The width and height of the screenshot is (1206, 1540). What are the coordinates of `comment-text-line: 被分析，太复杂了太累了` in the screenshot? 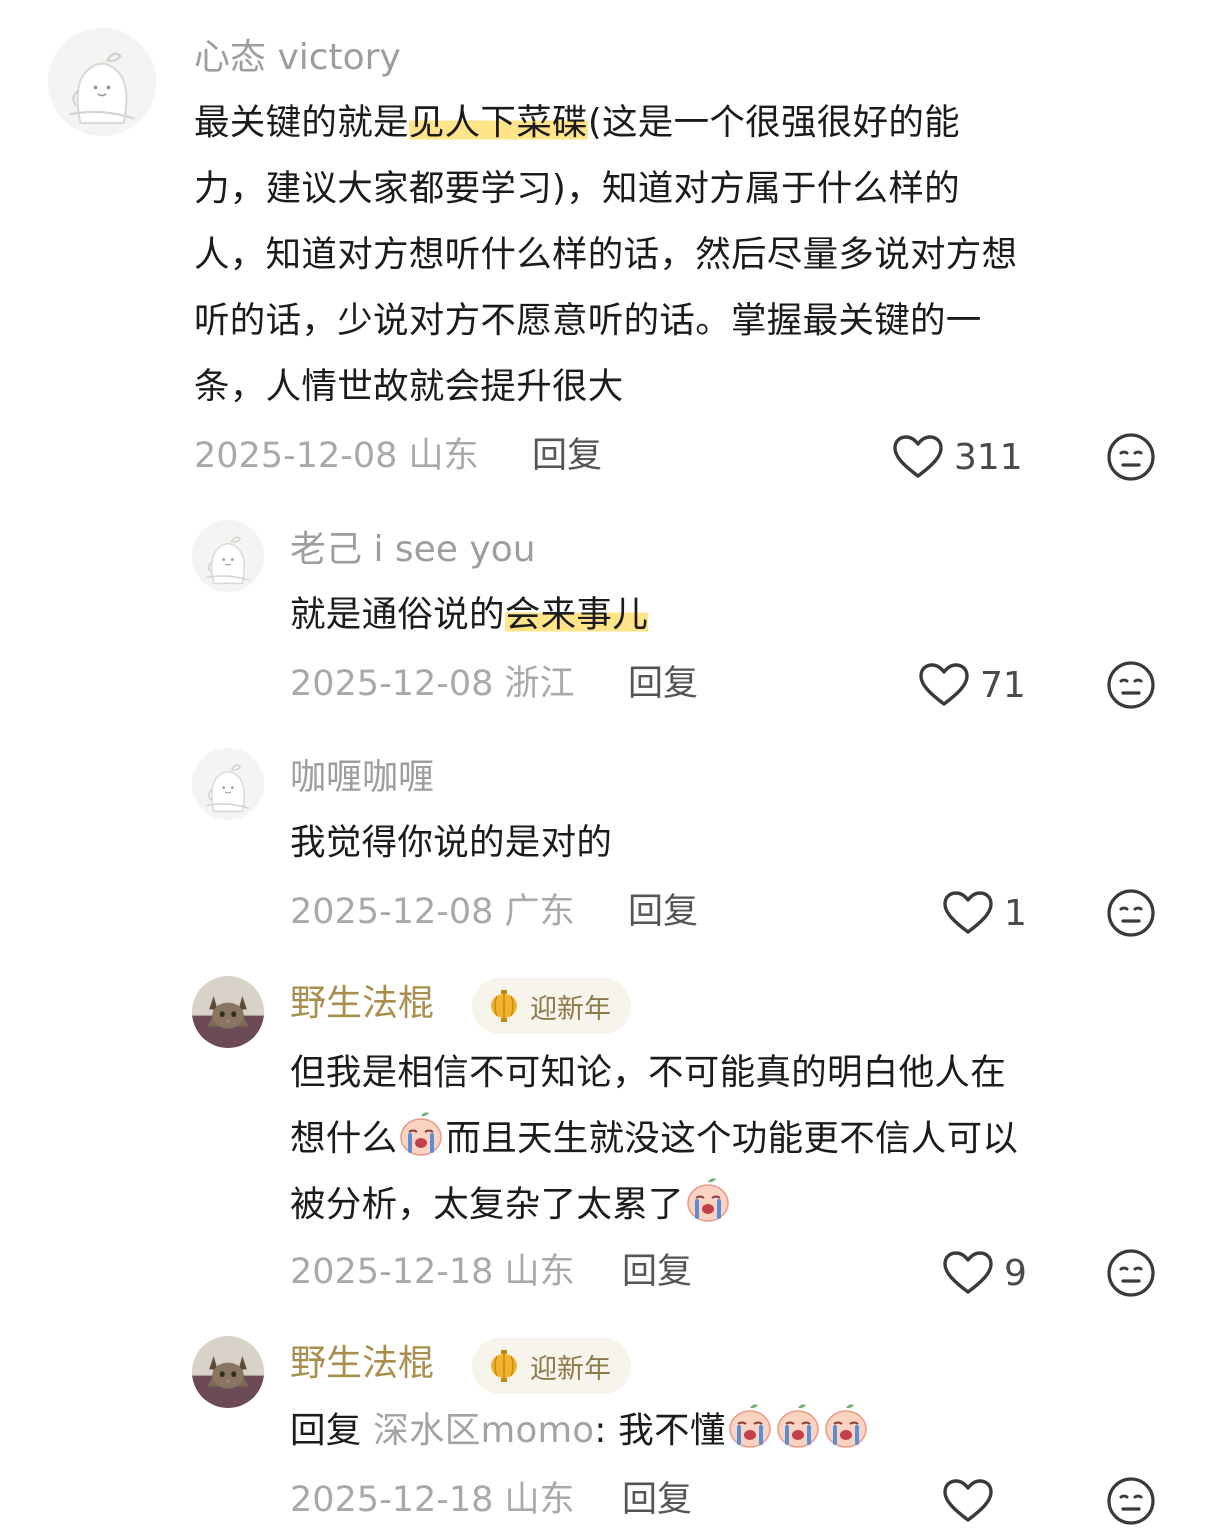 It's located at (511, 1205).